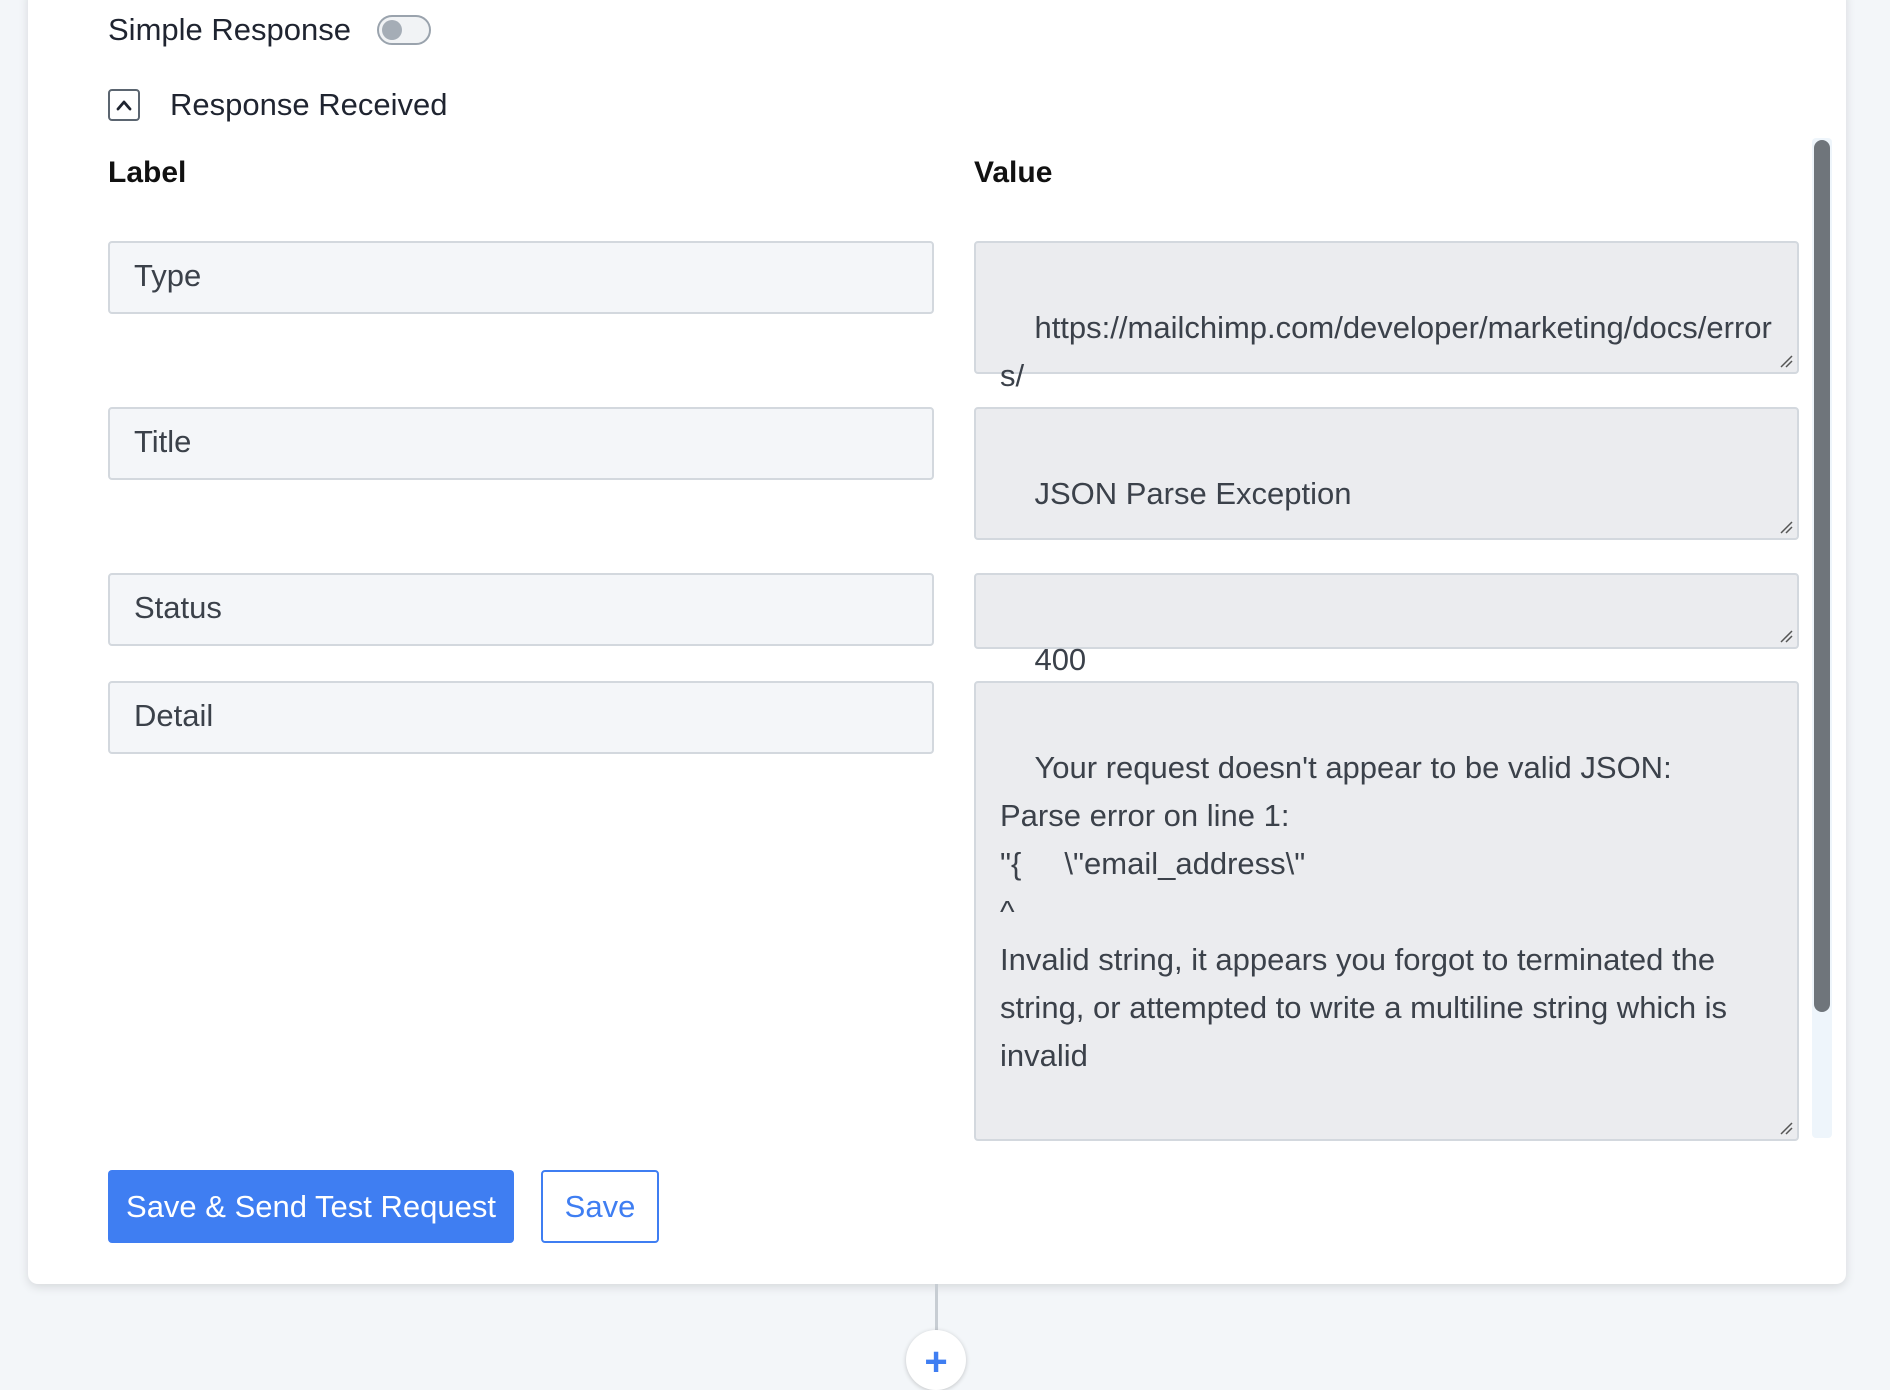 The width and height of the screenshot is (1890, 1390). I want to click on collapse-button, so click(124, 105).